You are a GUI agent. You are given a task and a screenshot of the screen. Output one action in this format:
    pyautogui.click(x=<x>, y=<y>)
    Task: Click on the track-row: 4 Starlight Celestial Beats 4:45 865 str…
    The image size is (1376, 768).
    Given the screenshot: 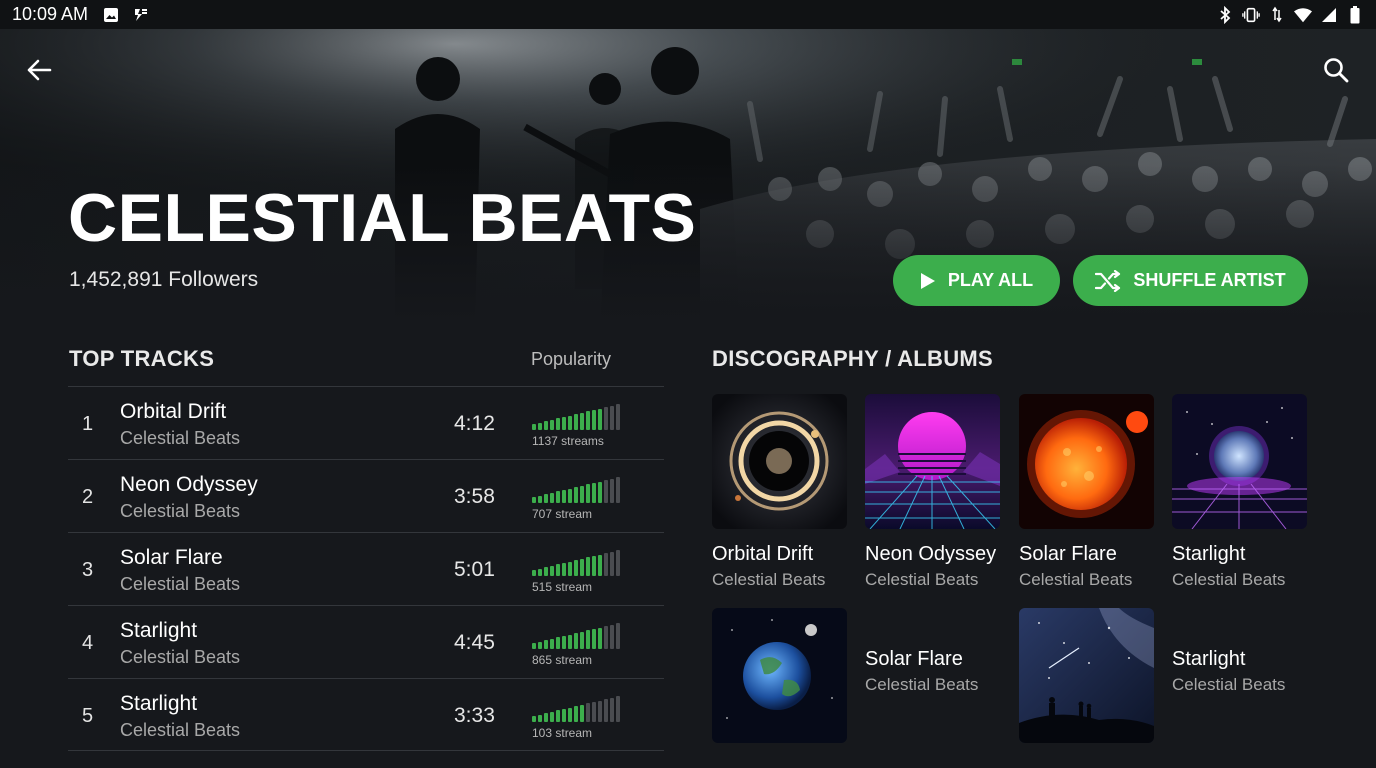 What is the action you would take?
    pyautogui.click(x=366, y=641)
    